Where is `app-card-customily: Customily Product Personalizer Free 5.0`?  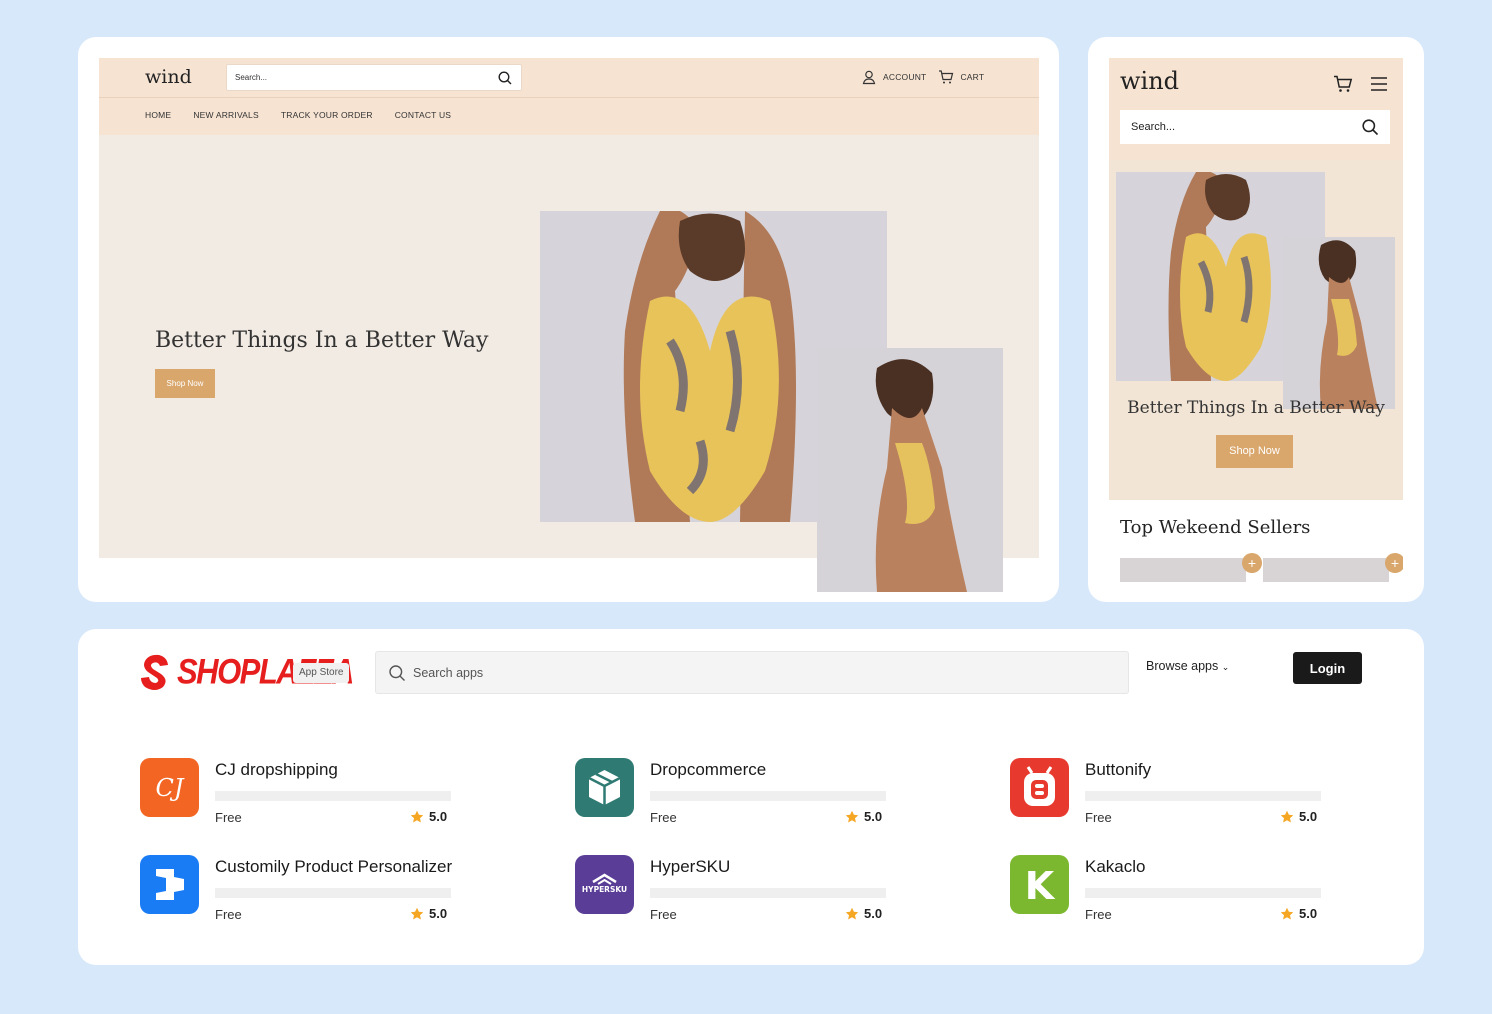
app-card-customily: Customily Product Personalizer Free 5.0 is located at coordinates (330, 888).